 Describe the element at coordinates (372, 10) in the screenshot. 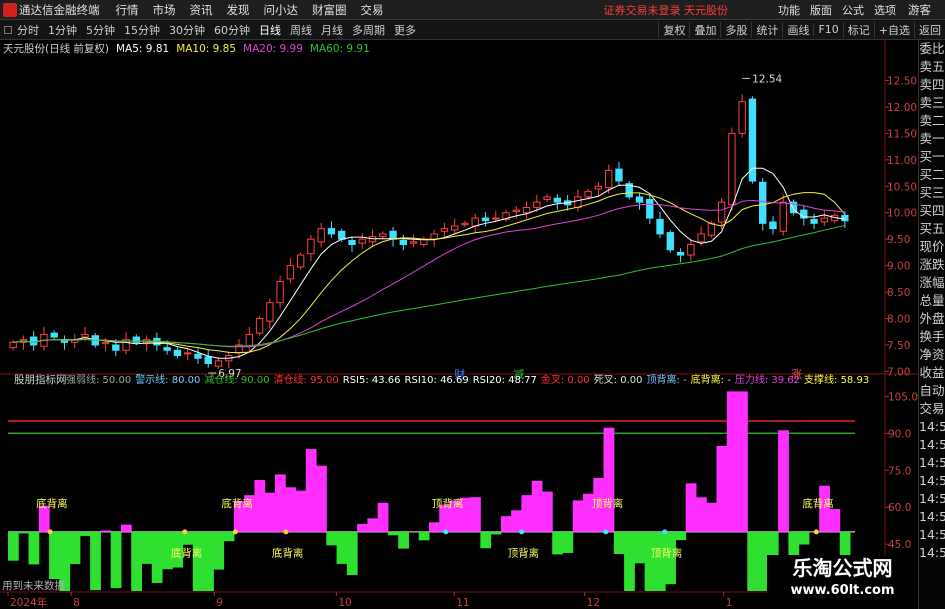

I see `menu-trade: 交易` at that location.